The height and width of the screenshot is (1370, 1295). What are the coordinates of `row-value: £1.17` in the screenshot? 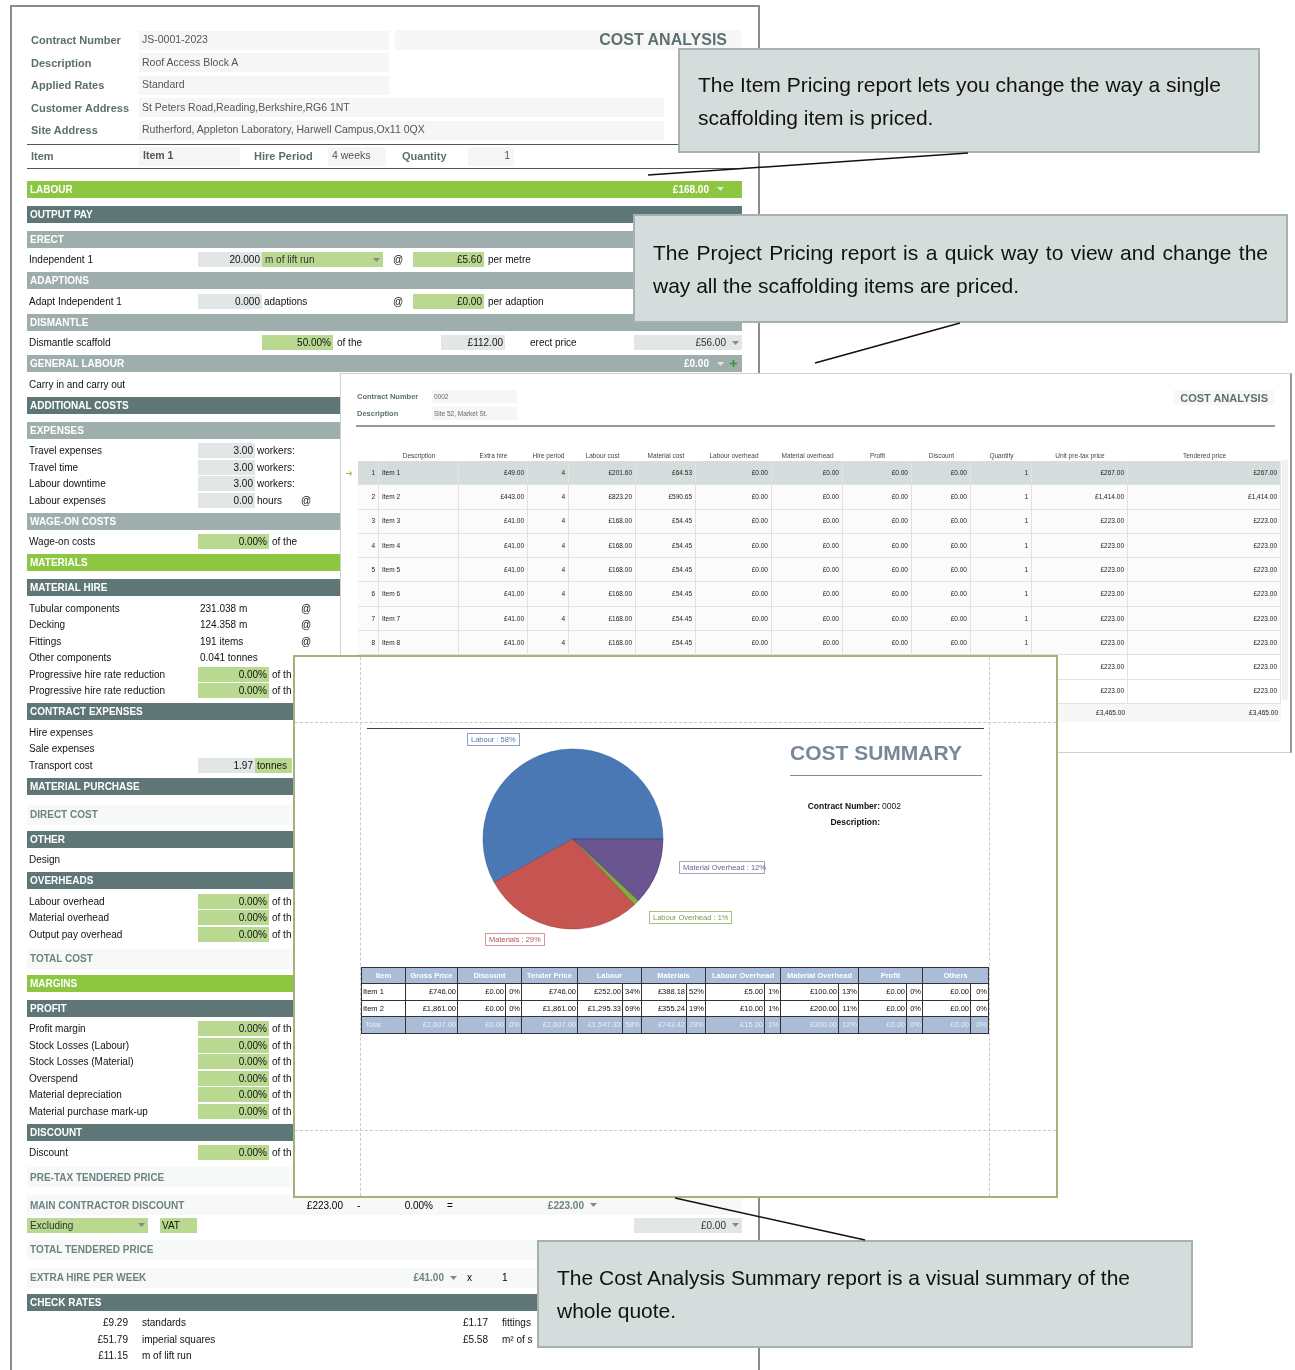 It's located at (475, 1323).